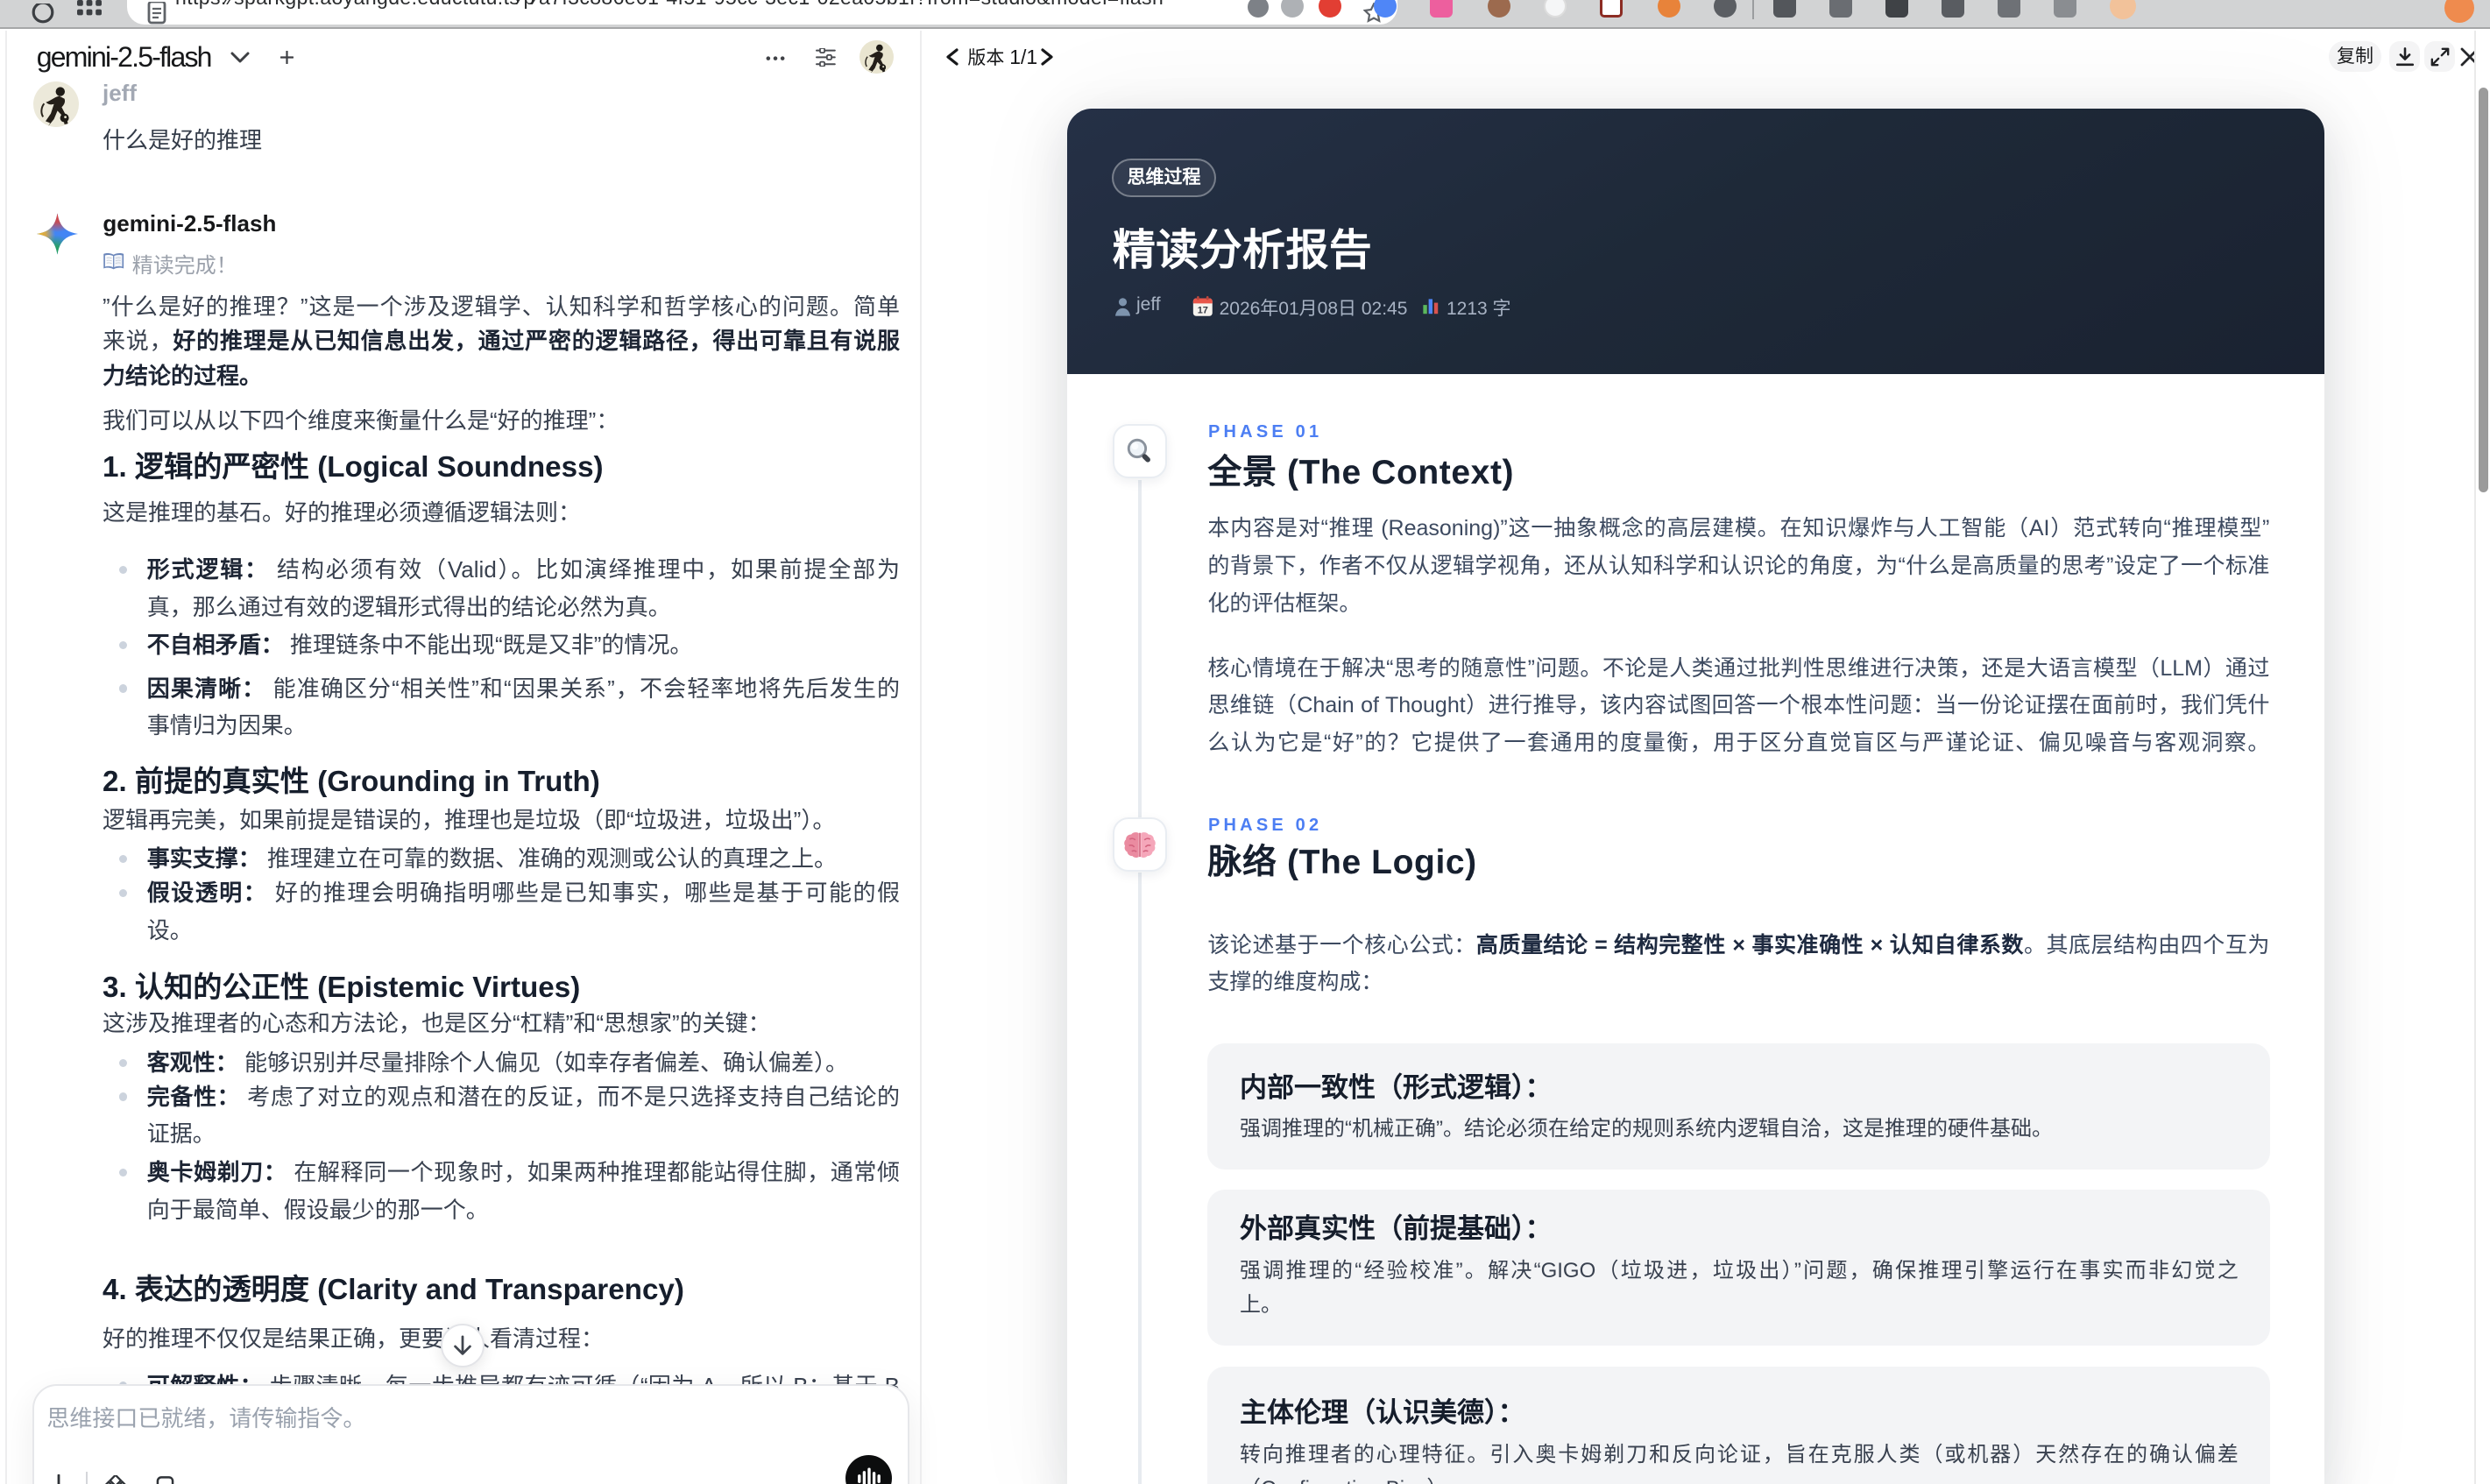  What do you see at coordinates (1203, 310) in the screenshot?
I see `svg-text: 17` at bounding box center [1203, 310].